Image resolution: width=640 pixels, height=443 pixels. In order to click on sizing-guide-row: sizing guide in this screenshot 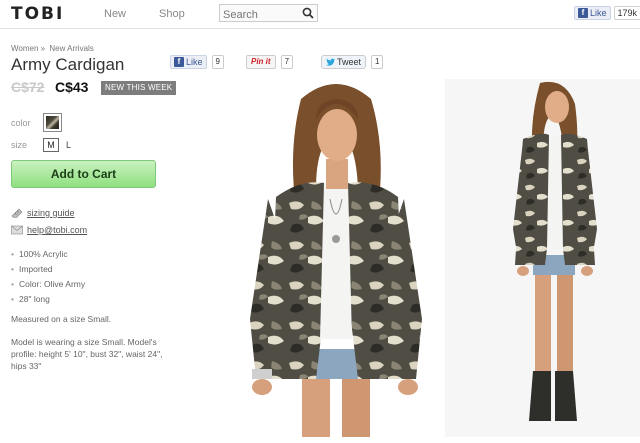, I will do `click(43, 213)`.